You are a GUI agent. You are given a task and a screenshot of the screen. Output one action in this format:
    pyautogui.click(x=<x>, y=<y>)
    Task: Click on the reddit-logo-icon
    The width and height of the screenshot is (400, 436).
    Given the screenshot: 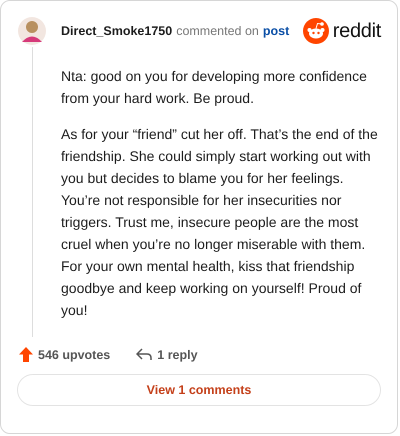 What is the action you would take?
    pyautogui.click(x=315, y=31)
    